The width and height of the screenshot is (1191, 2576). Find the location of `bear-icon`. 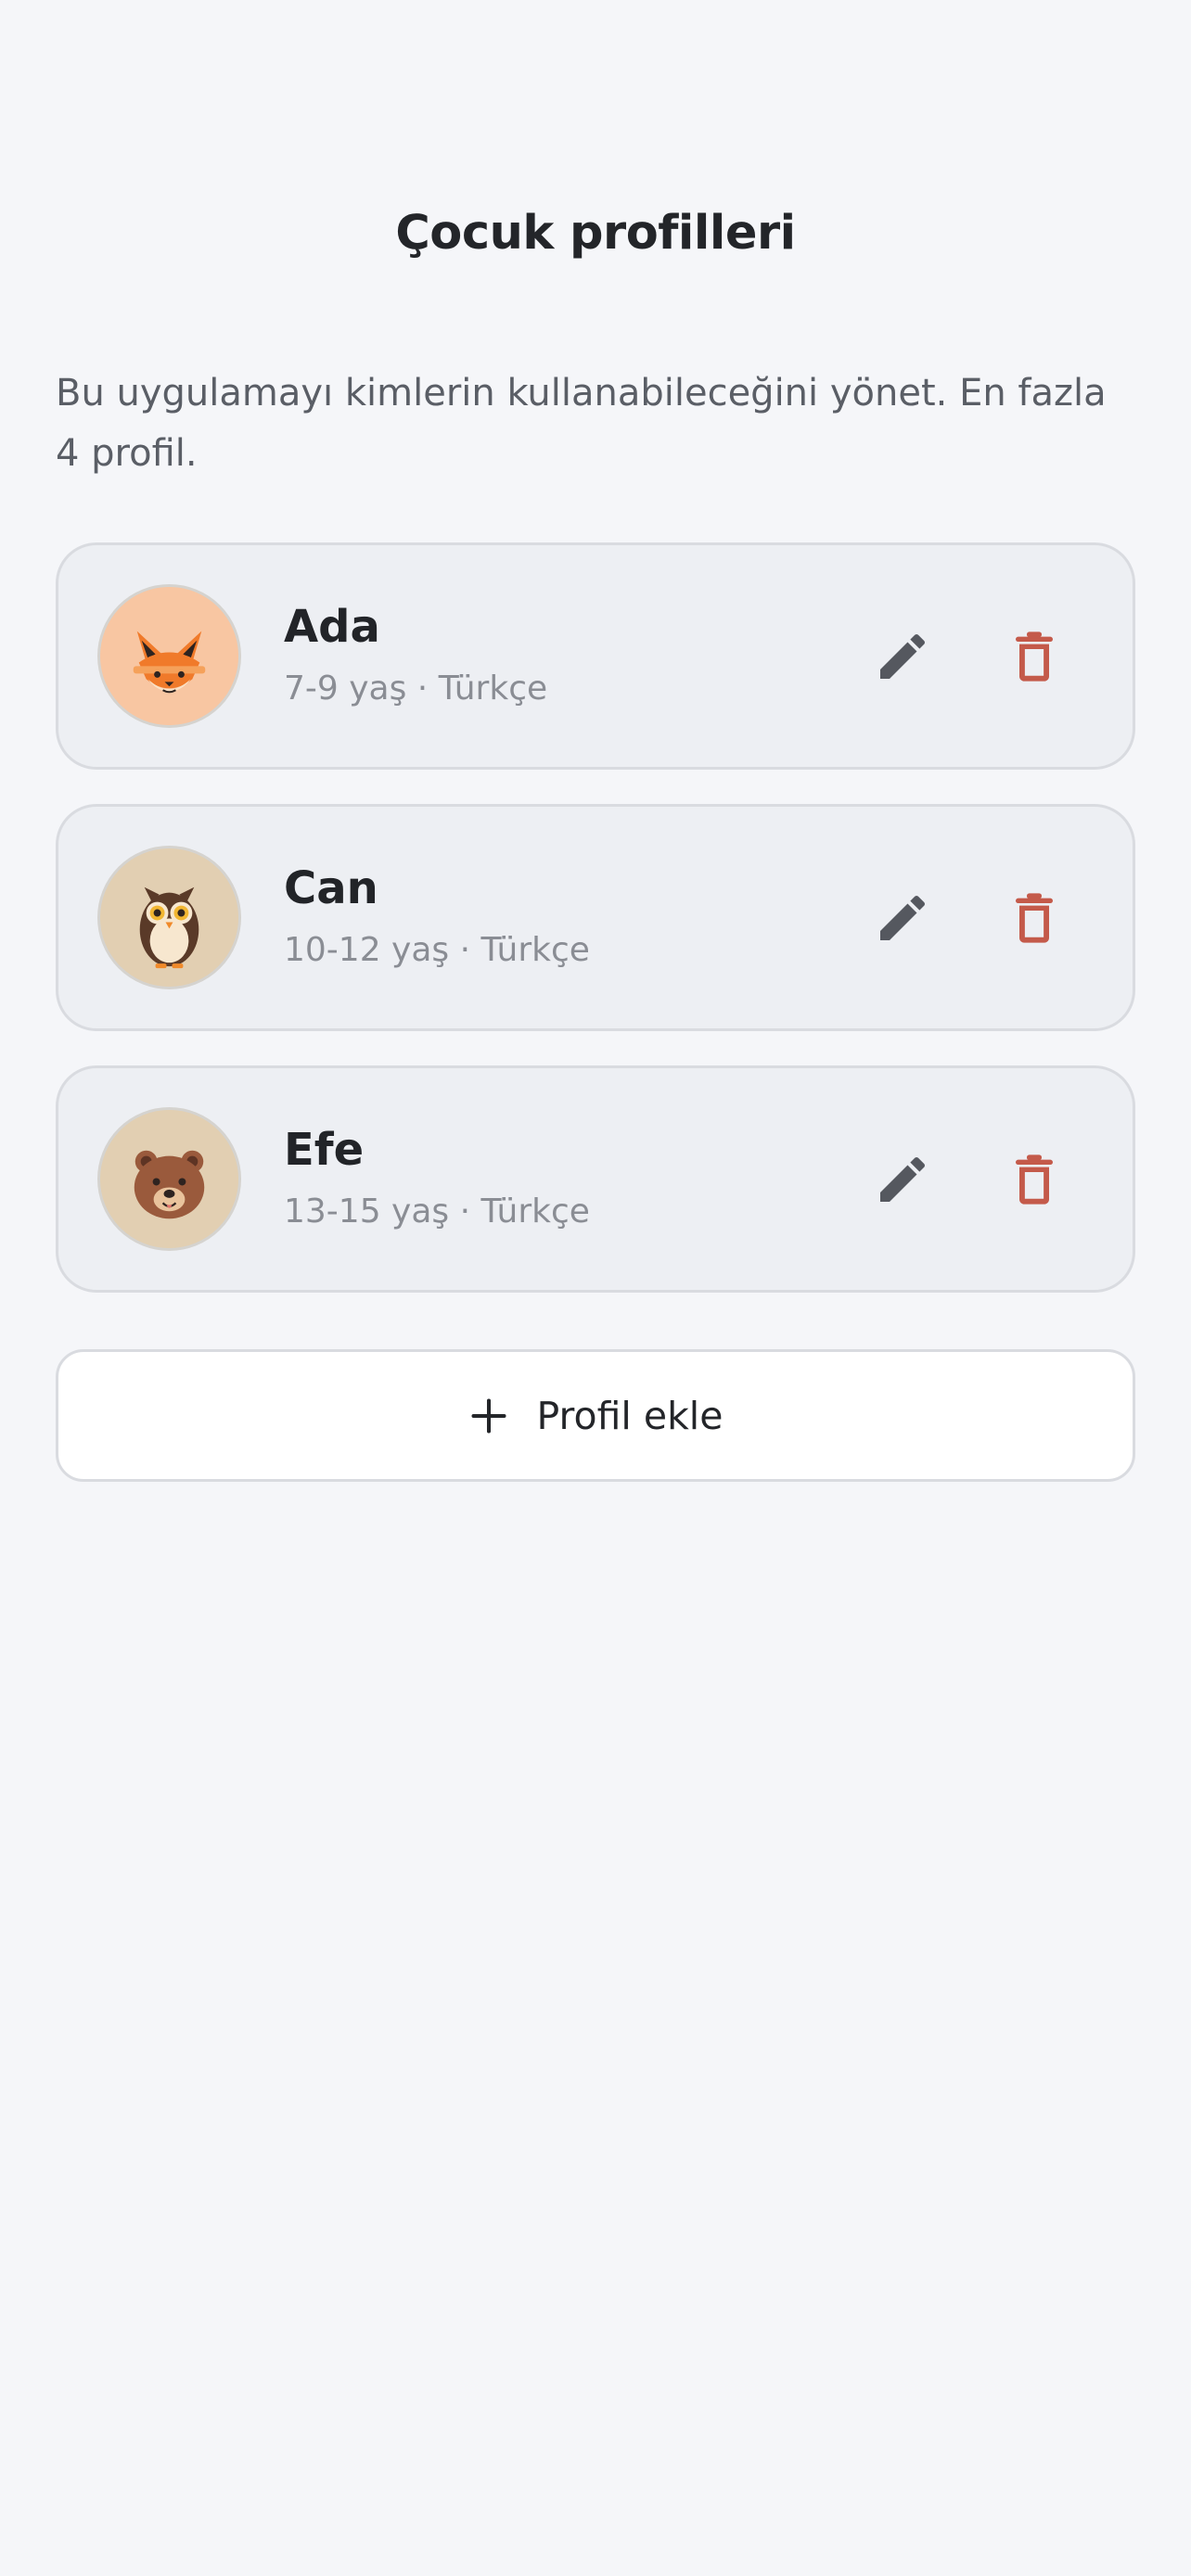

bear-icon is located at coordinates (169, 1179).